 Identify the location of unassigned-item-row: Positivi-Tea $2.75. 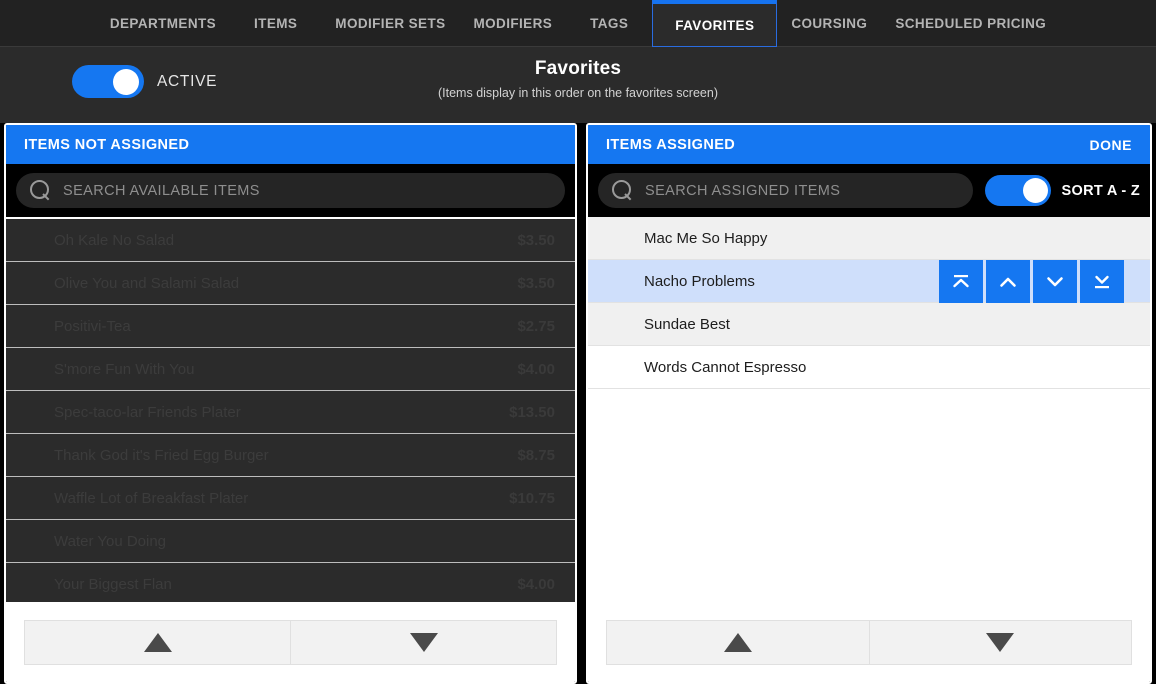
(290, 326).